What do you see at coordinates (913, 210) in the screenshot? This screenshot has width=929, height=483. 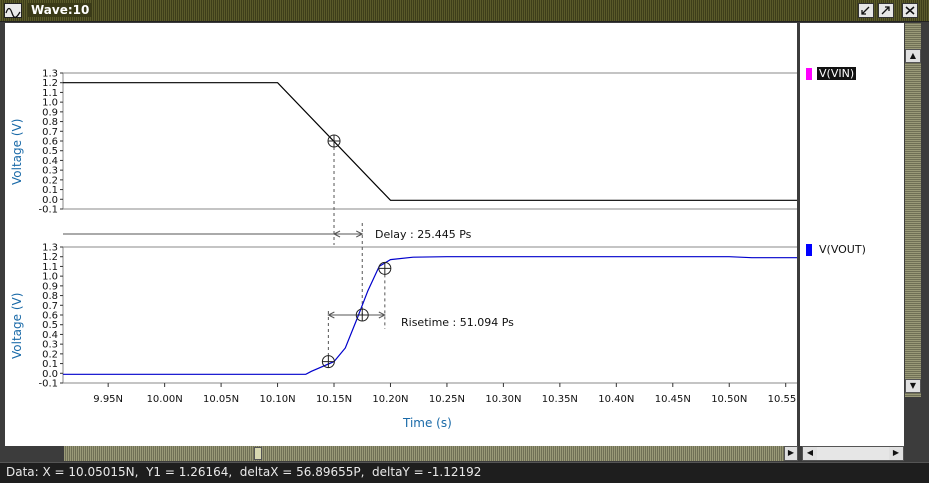 I see `vertical-scrollbar: ▲ ▼` at bounding box center [913, 210].